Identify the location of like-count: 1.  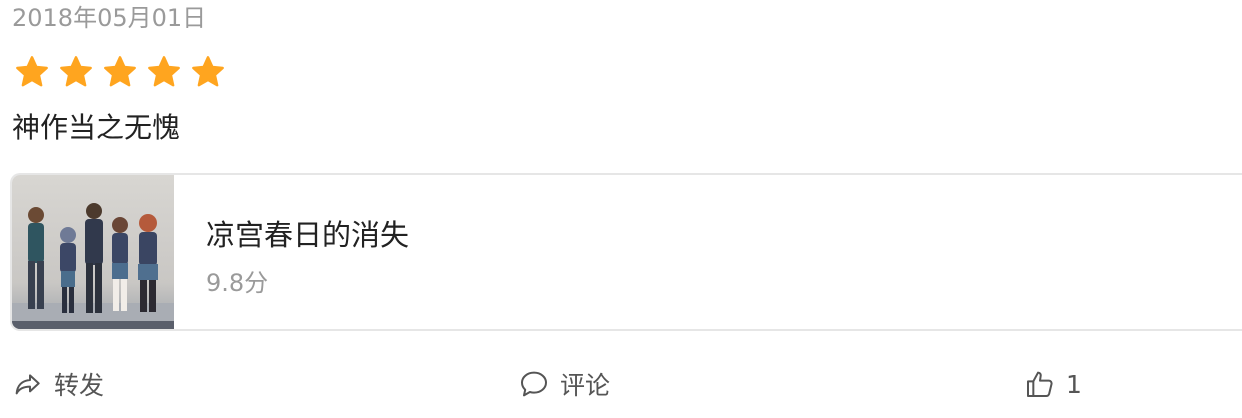
(1074, 384).